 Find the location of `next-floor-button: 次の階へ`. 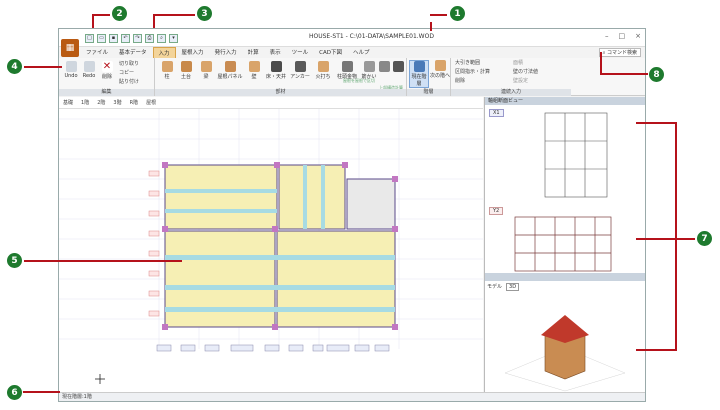

next-floor-button: 次の階へ is located at coordinates (440, 69).